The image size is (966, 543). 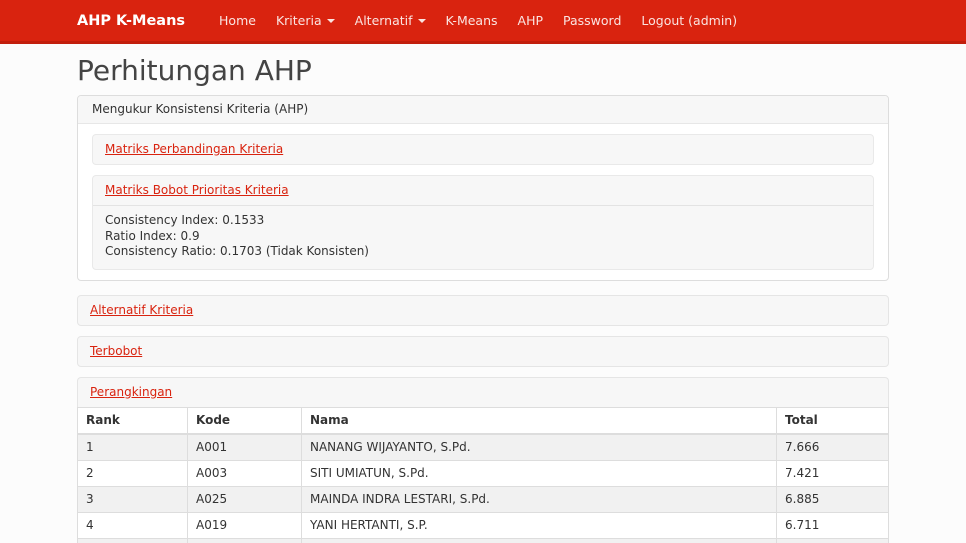 I want to click on alternatif-kriteria-link: Alternatif Kriteria, so click(x=141, y=310).